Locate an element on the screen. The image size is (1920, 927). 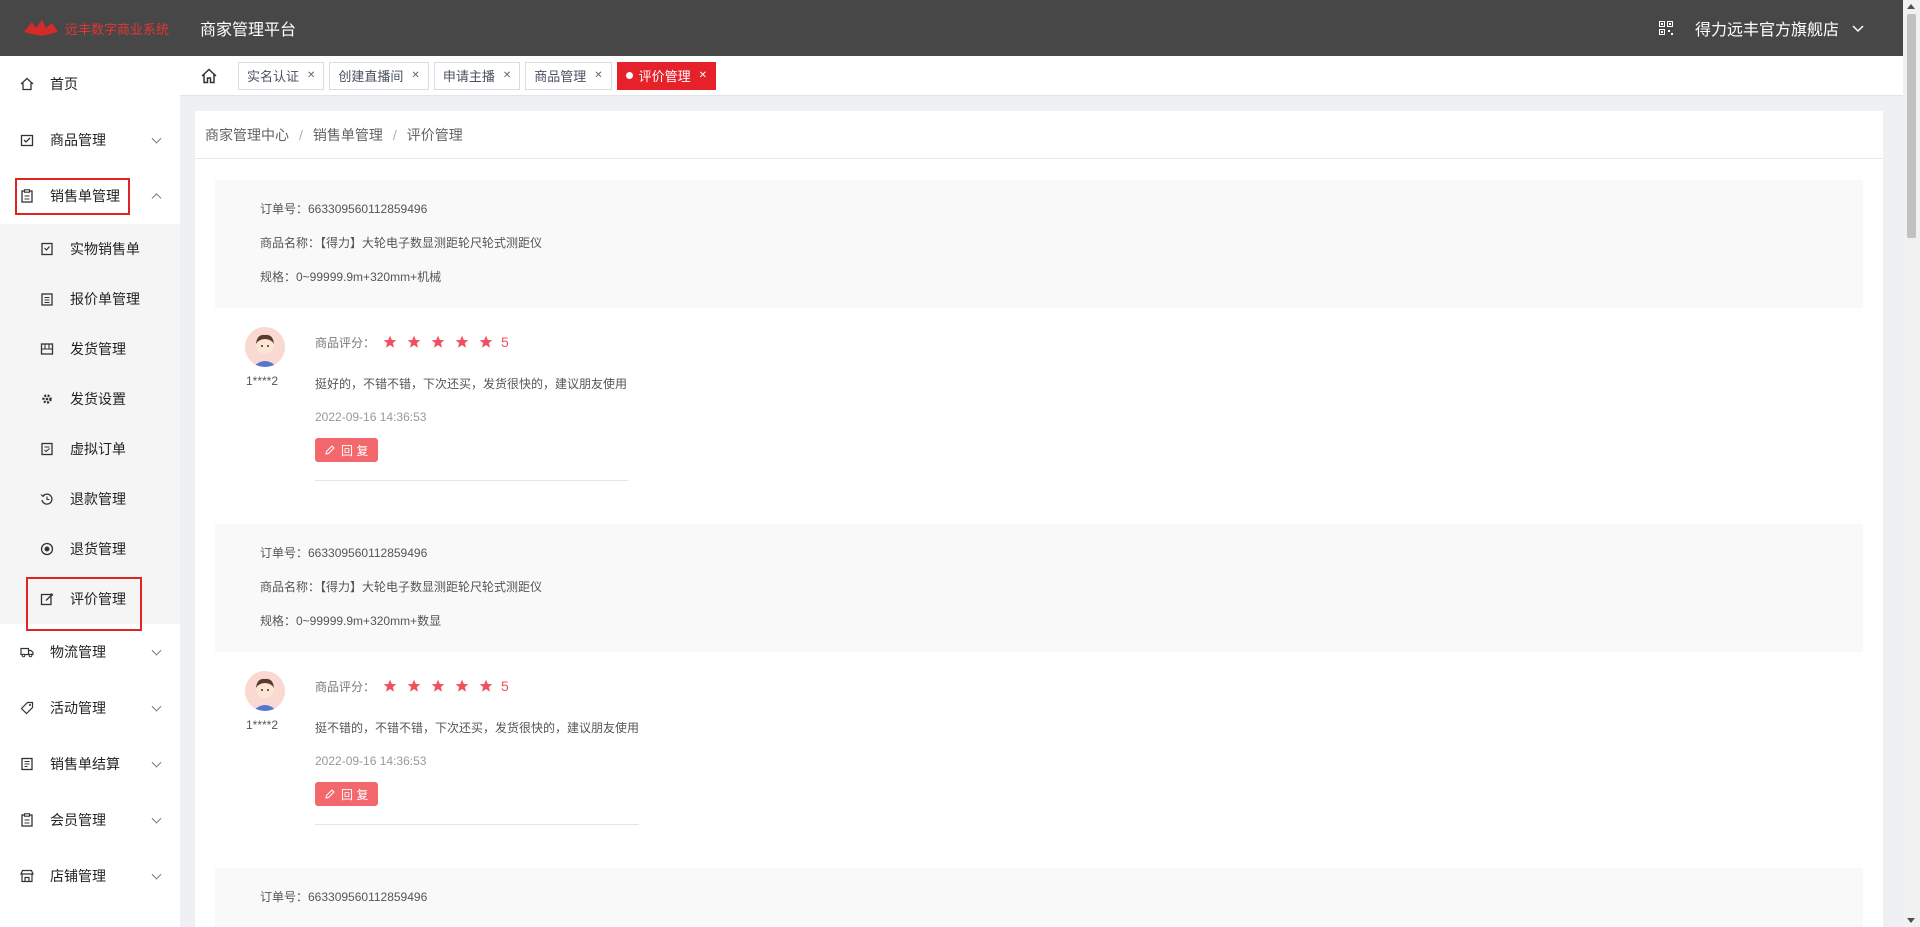
sidebar-item-shipping-settings: 发货设置 is located at coordinates (90, 399).